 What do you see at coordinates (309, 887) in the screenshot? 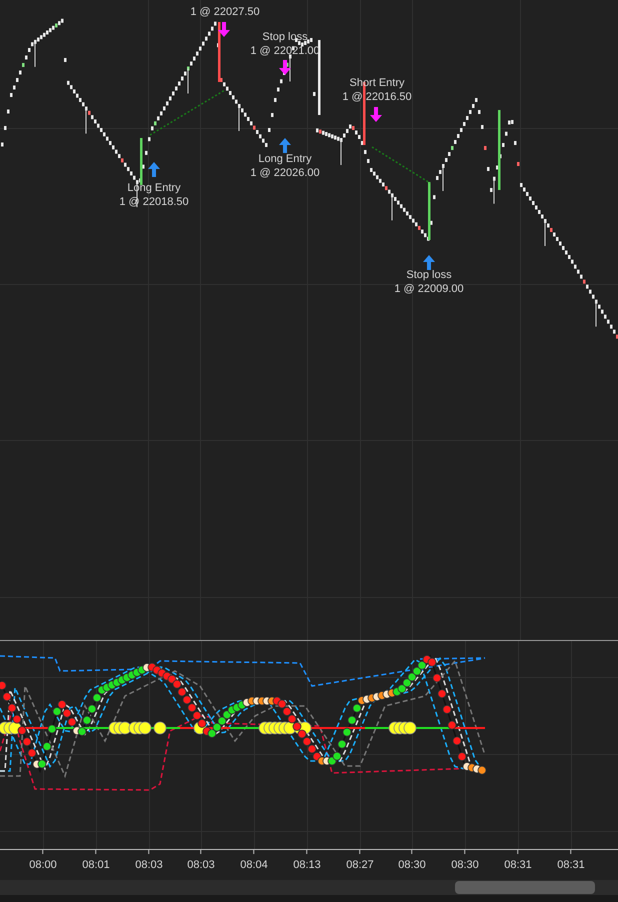
I see `scrollbar-track` at bounding box center [309, 887].